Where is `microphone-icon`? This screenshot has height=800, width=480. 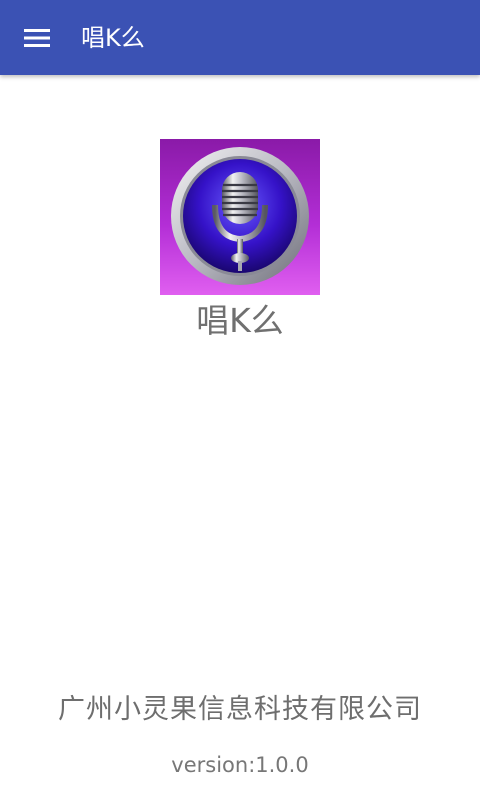
microphone-icon is located at coordinates (240, 217).